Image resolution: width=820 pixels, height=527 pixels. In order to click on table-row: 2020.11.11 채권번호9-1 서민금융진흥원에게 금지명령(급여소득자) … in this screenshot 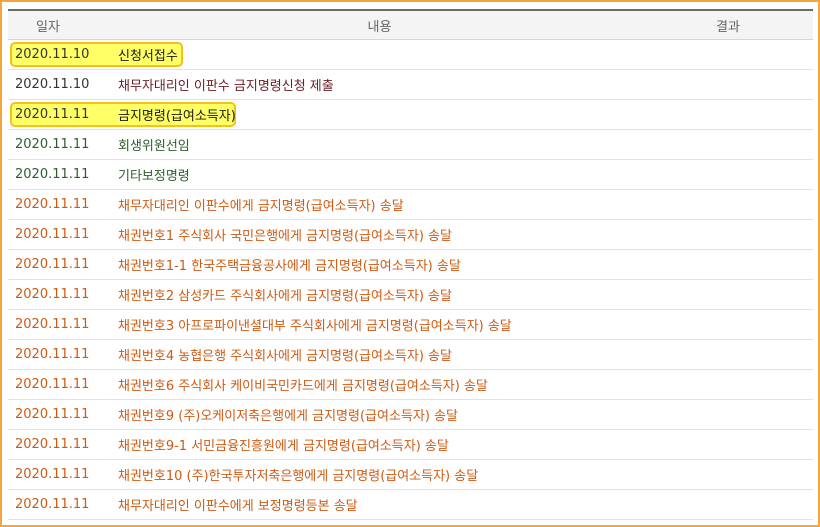, I will do `click(410, 445)`.